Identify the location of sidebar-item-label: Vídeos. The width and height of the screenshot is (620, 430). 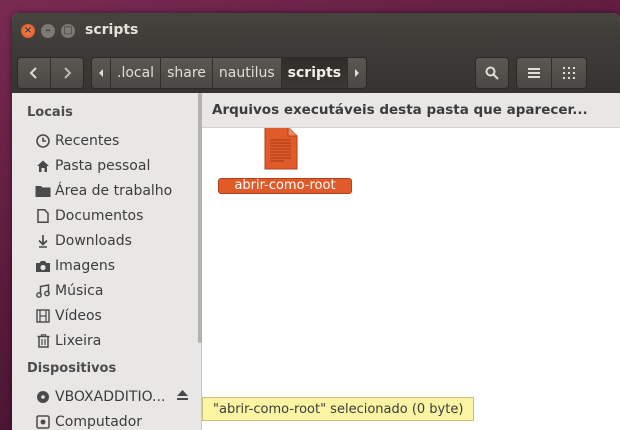
(78, 316).